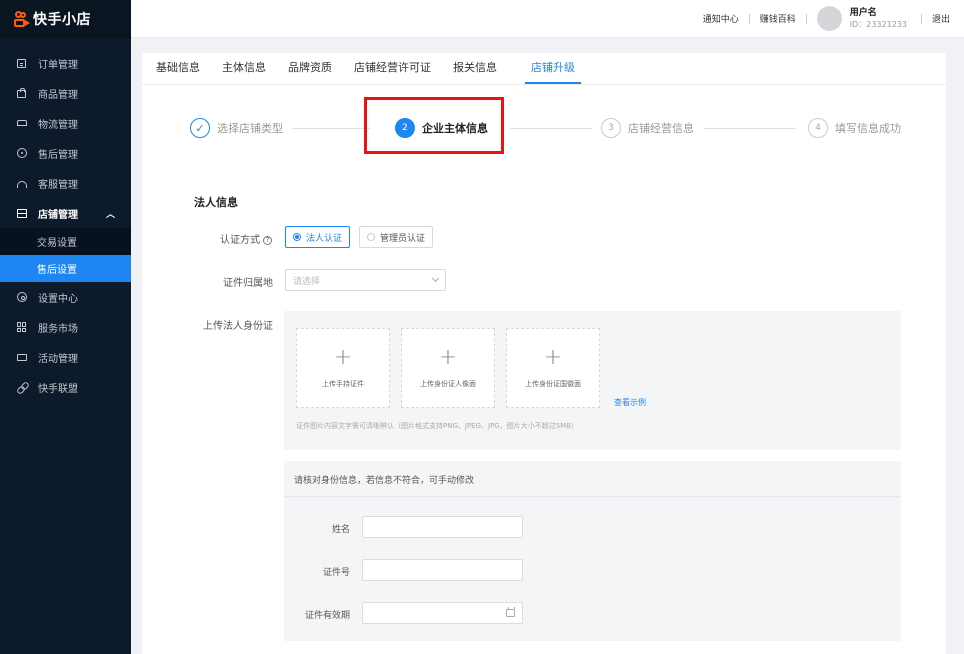  I want to click on sidebar-item-label: 商品管理, so click(58, 95).